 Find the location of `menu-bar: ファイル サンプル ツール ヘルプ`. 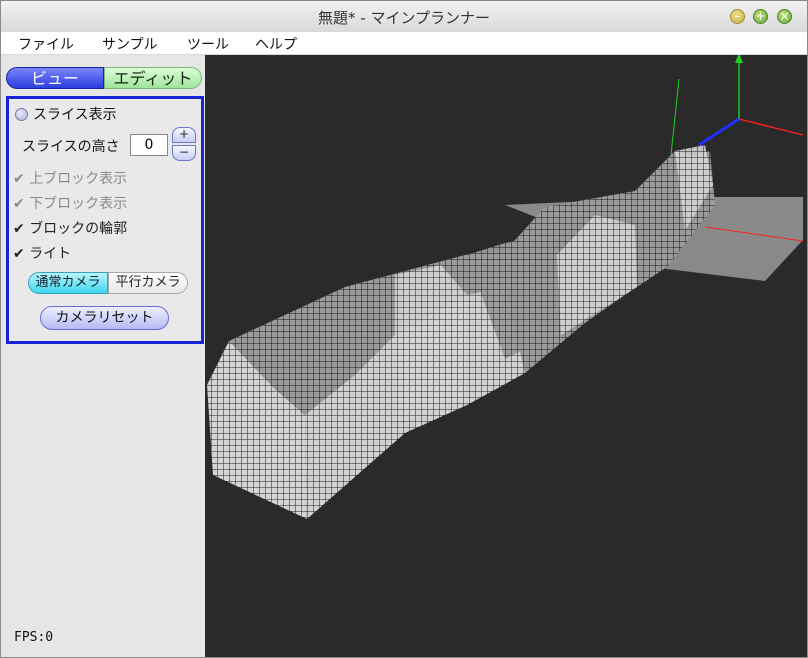

menu-bar: ファイル サンプル ツール ヘルプ is located at coordinates (404, 43).